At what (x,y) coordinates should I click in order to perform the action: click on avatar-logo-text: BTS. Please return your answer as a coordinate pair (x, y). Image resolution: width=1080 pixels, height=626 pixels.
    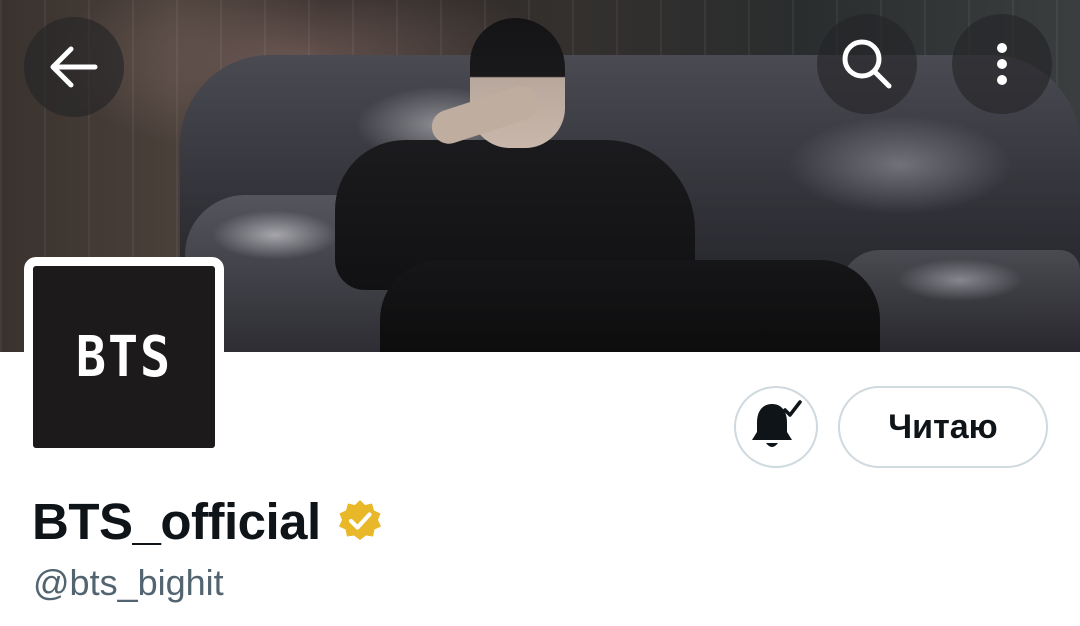
    Looking at the image, I should click on (124, 357).